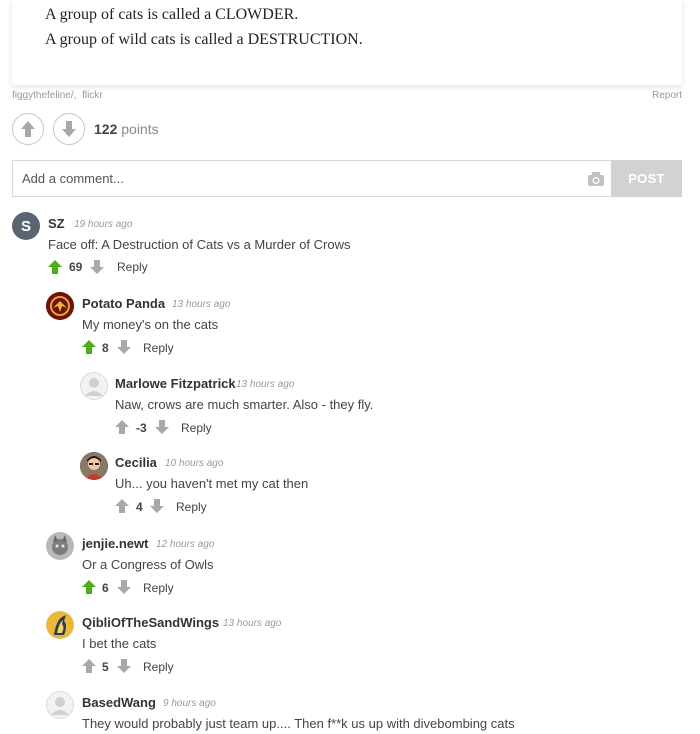 The width and height of the screenshot is (700, 734). Describe the element at coordinates (56, 223) in the screenshot. I see `comment-username: SZ` at that location.